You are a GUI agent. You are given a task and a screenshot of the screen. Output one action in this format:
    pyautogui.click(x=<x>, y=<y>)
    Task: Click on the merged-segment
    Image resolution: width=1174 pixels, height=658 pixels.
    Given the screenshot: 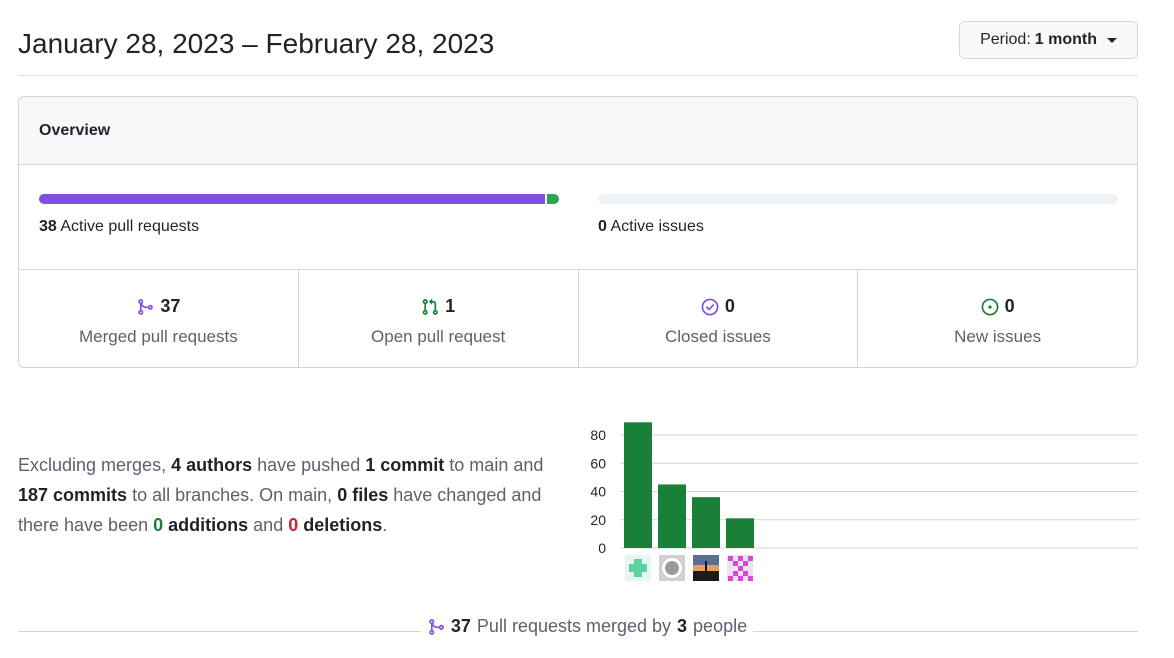 What is the action you would take?
    pyautogui.click(x=292, y=199)
    